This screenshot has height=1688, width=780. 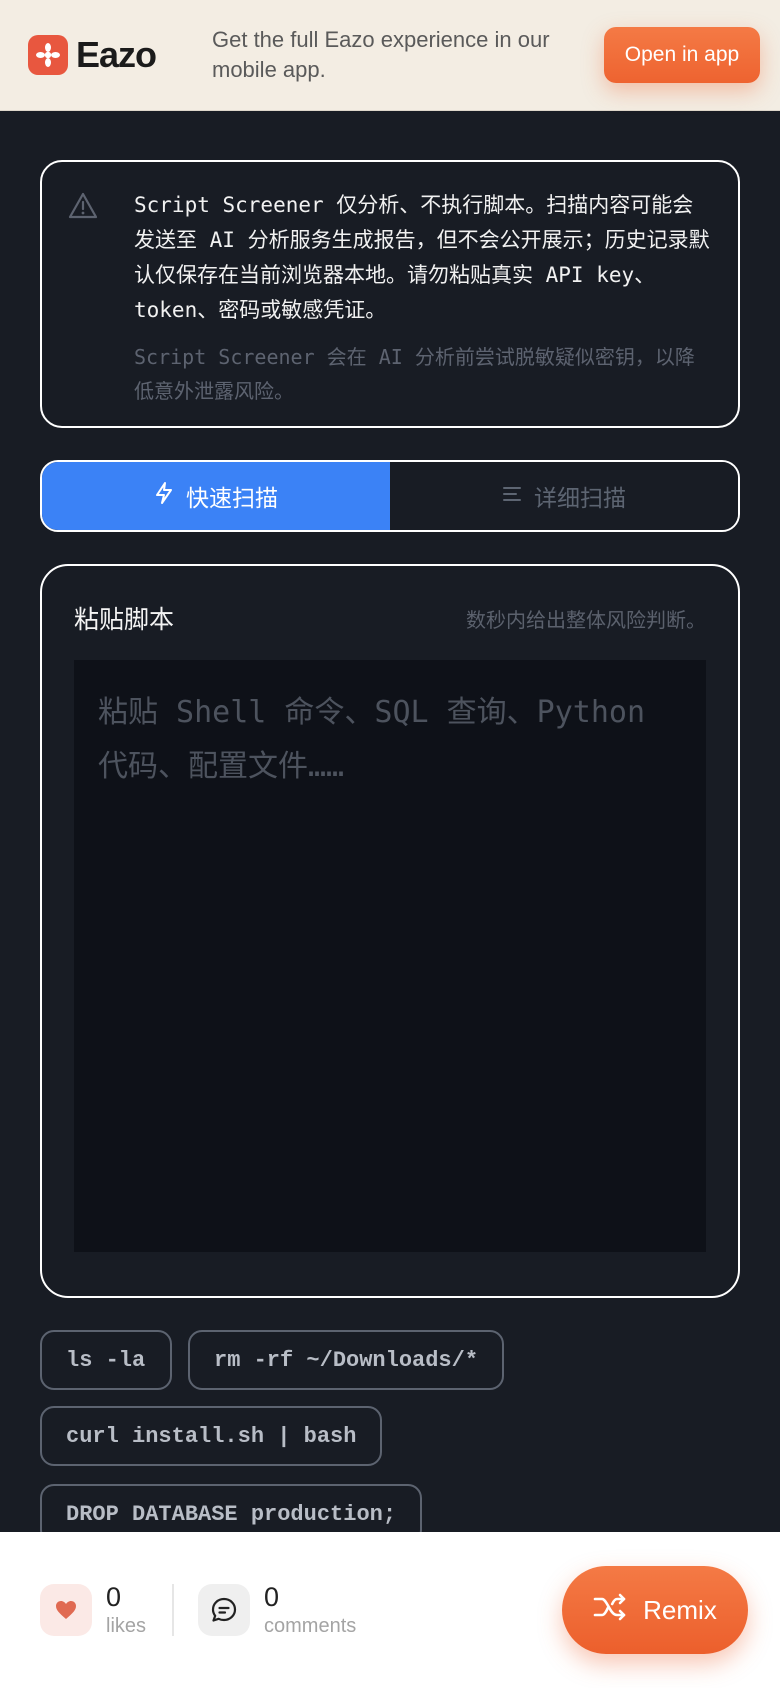 What do you see at coordinates (610, 1610) in the screenshot?
I see `shuffle-icon` at bounding box center [610, 1610].